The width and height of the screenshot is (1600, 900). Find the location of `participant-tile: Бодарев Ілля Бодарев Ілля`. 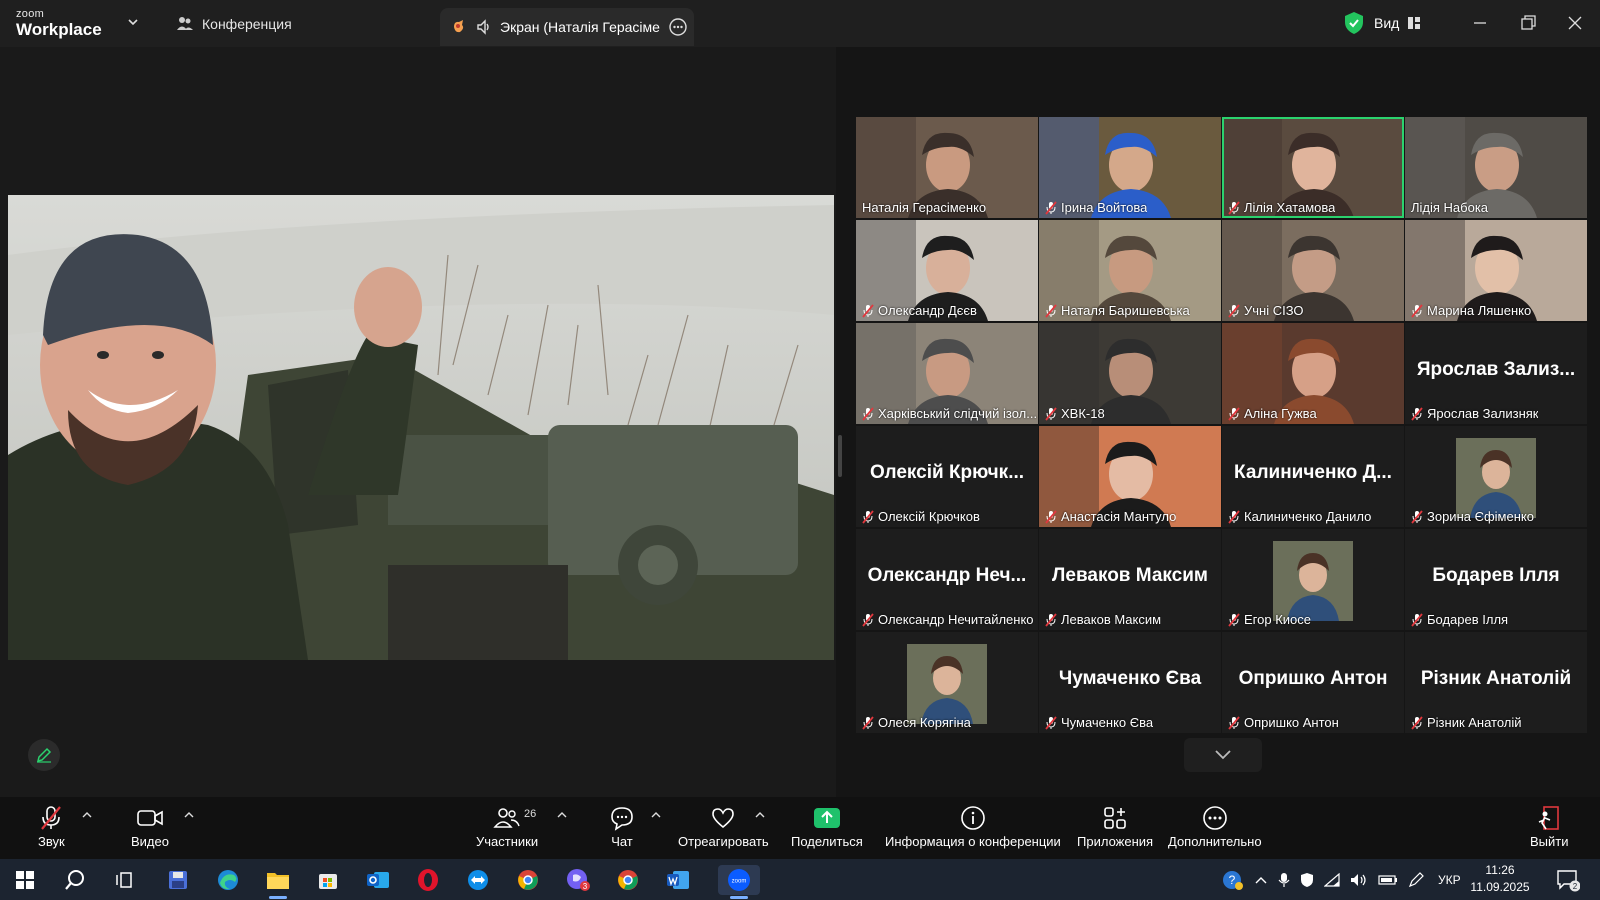

participant-tile: Бодарев Ілля Бодарев Ілля is located at coordinates (1496, 579).